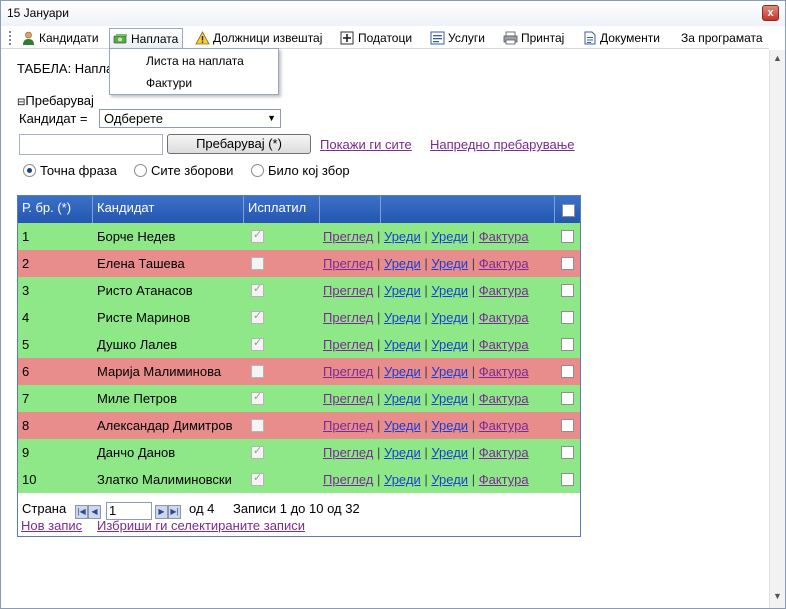 The image size is (786, 609). What do you see at coordinates (621, 38) in the screenshot?
I see `menu-item-documents: Документи` at bounding box center [621, 38].